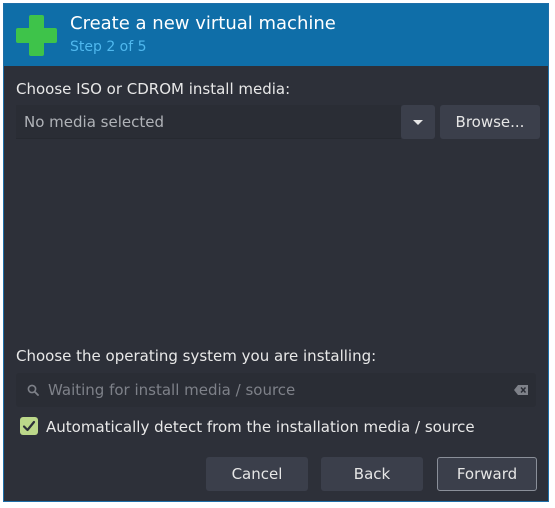 The image size is (555, 508). What do you see at coordinates (276, 35) in the screenshot?
I see `dialog-header: Create a new virtual machine Step 2 of 5` at bounding box center [276, 35].